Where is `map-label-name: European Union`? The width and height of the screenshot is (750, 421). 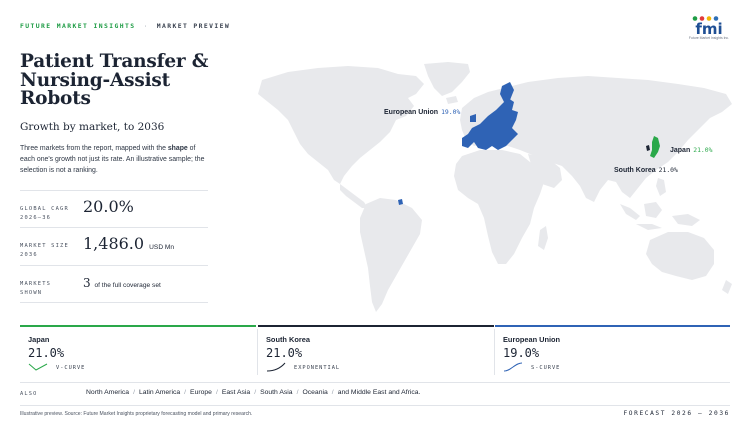 map-label-name: European Union is located at coordinates (411, 112).